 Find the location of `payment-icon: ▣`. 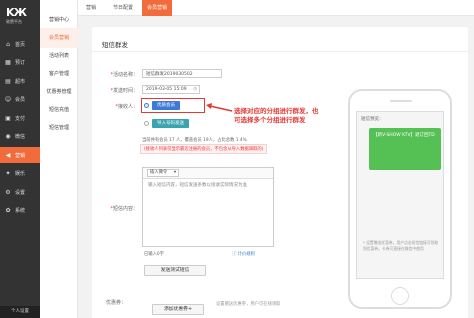

payment-icon: ▣ is located at coordinates (8, 118).